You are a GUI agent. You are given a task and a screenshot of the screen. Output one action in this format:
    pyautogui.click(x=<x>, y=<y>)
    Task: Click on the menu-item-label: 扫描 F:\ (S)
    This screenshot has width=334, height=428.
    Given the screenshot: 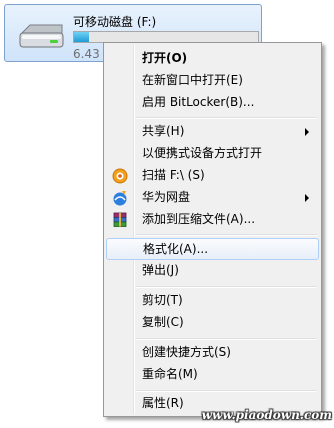 What is the action you would take?
    pyautogui.click(x=173, y=175)
    